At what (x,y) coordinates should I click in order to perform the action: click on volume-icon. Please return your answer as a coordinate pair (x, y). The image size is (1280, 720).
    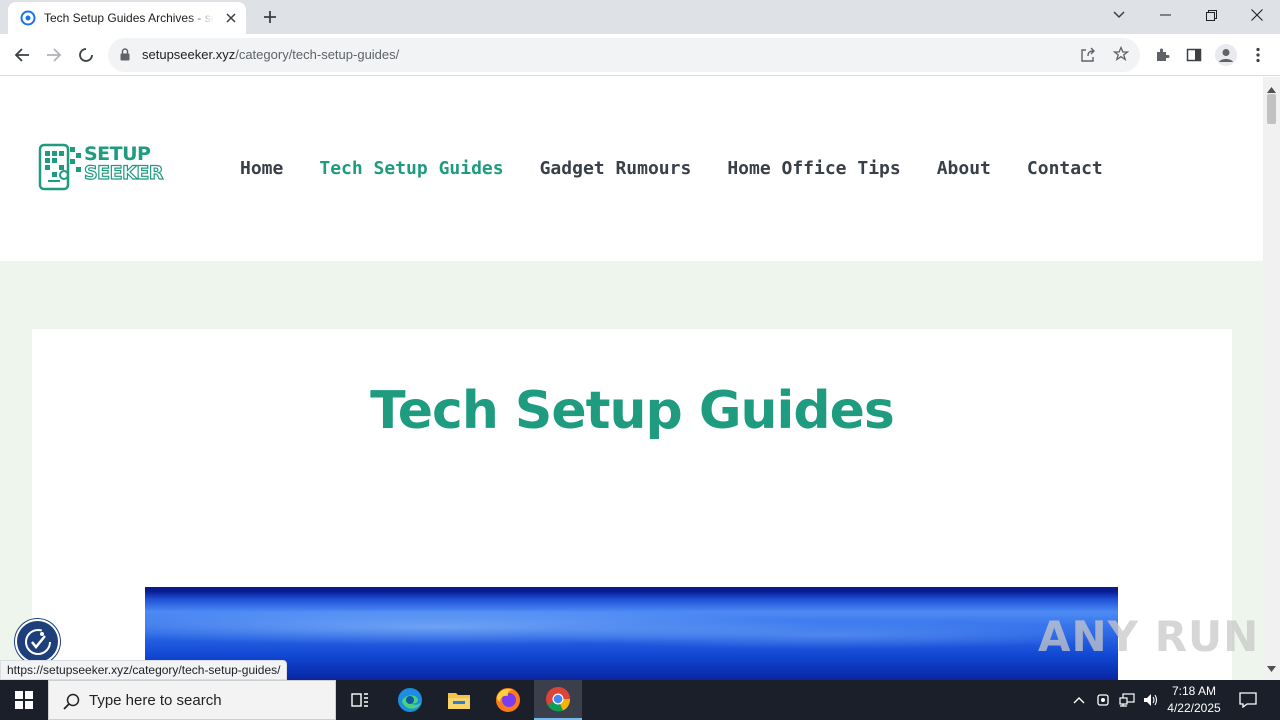
    Looking at the image, I should click on (1151, 700).